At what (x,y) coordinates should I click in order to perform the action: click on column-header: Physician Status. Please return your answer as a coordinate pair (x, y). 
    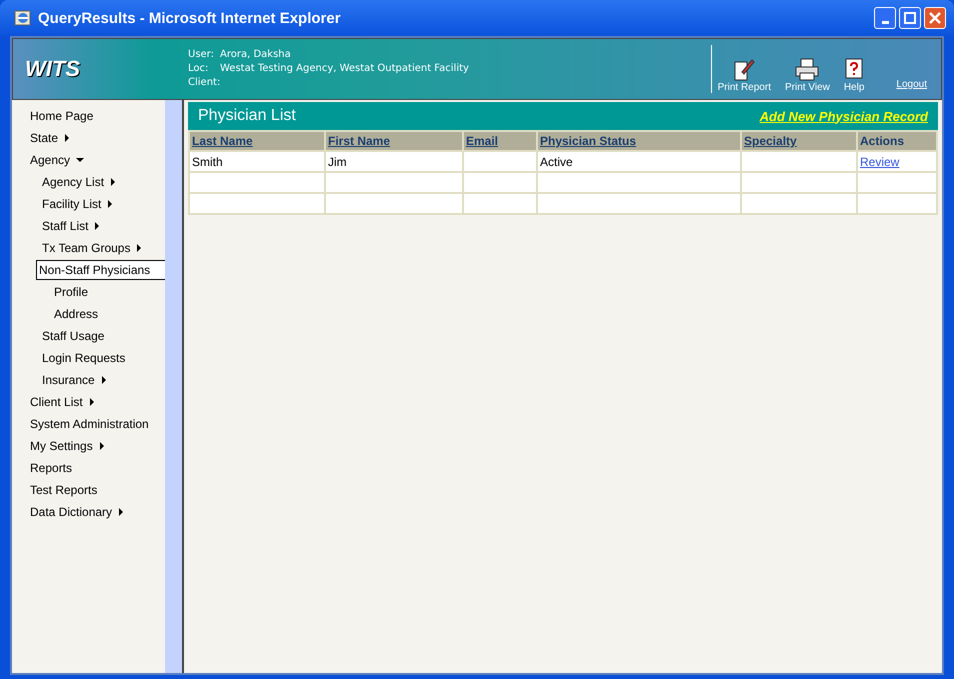
    Looking at the image, I should click on (639, 141).